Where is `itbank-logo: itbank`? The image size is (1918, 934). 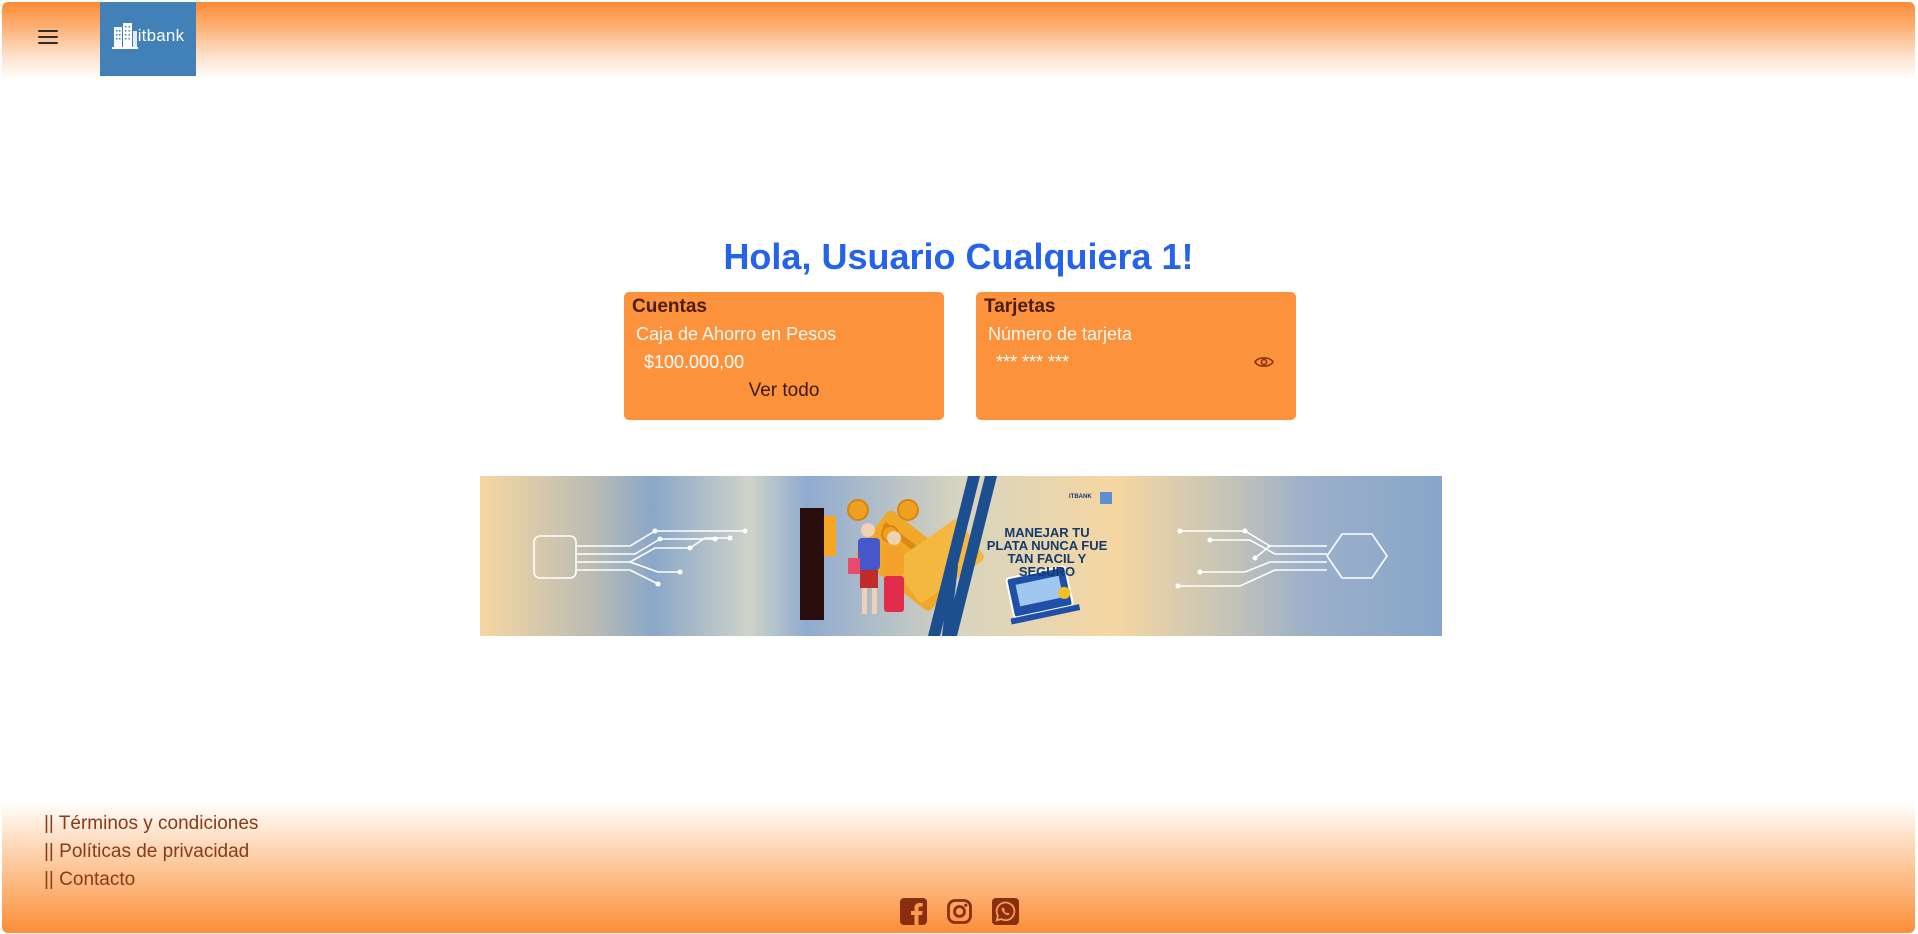 itbank-logo: itbank is located at coordinates (148, 39).